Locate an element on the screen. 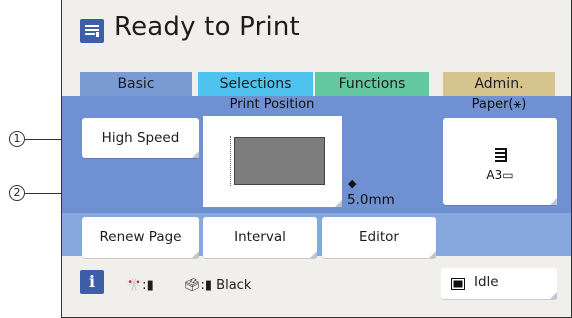  paper-label: Paper(⚹) is located at coordinates (499, 104).